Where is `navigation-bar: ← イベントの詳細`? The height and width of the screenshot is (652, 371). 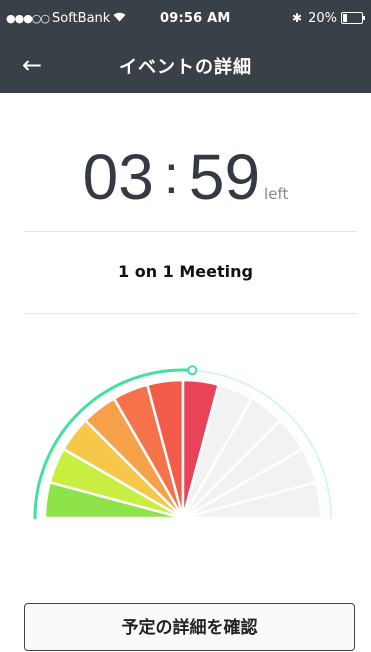 navigation-bar: ← イベントの詳細 is located at coordinates (185, 65).